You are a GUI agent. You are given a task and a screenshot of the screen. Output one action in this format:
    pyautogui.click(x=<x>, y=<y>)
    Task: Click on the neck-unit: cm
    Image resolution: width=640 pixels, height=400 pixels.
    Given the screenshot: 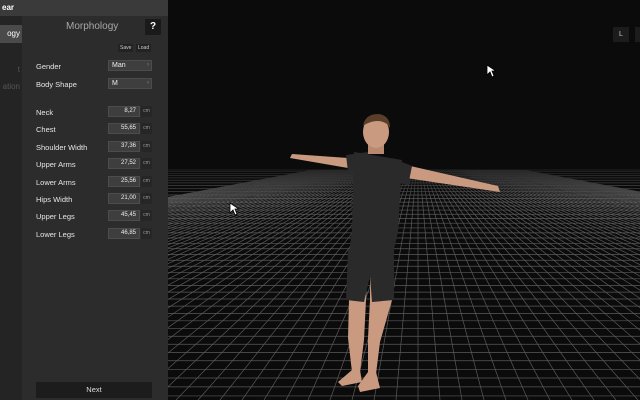 What is the action you would take?
    pyautogui.click(x=146, y=111)
    